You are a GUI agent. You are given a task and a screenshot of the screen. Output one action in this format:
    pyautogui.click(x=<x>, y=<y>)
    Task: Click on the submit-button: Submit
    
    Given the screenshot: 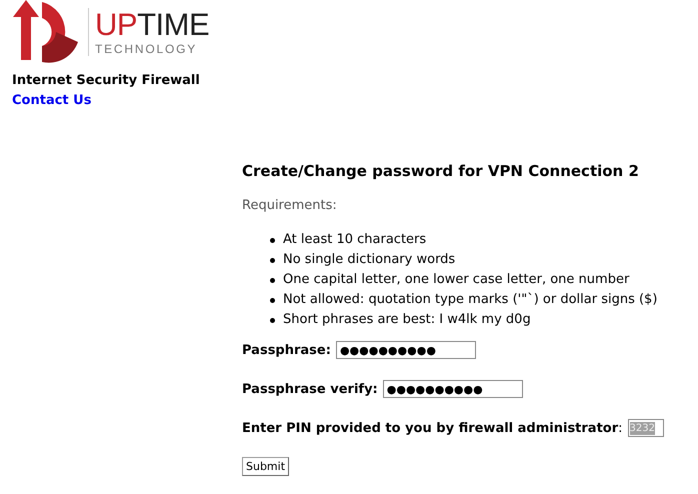 What is the action you would take?
    pyautogui.click(x=266, y=466)
    